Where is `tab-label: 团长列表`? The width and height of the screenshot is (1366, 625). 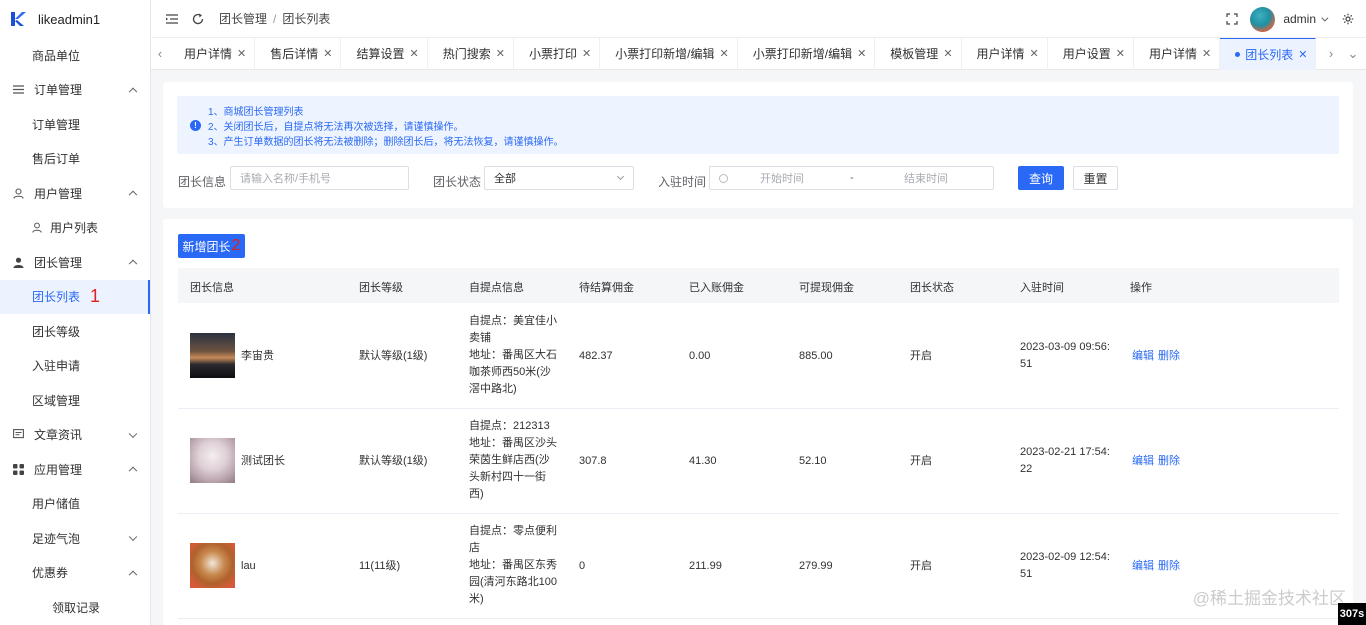
tab-label: 团长列表 is located at coordinates (1269, 54).